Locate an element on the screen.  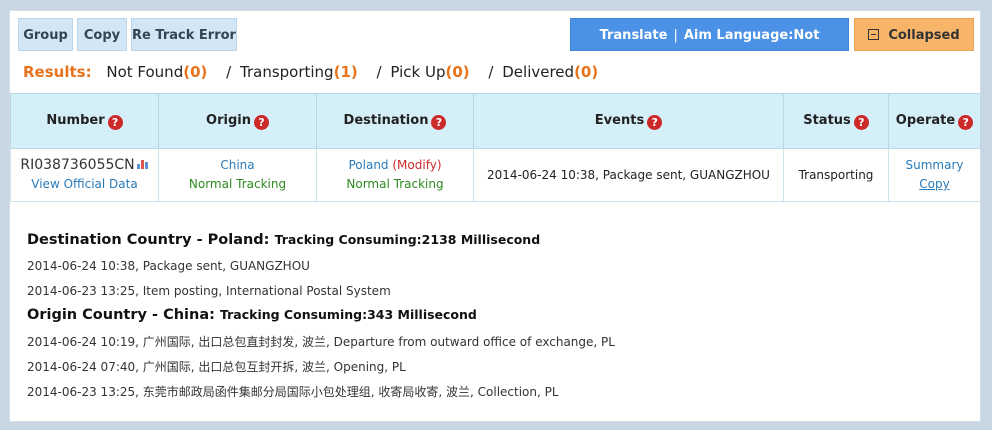
destination-tracking-type: Normal Tracking is located at coordinates (395, 184).